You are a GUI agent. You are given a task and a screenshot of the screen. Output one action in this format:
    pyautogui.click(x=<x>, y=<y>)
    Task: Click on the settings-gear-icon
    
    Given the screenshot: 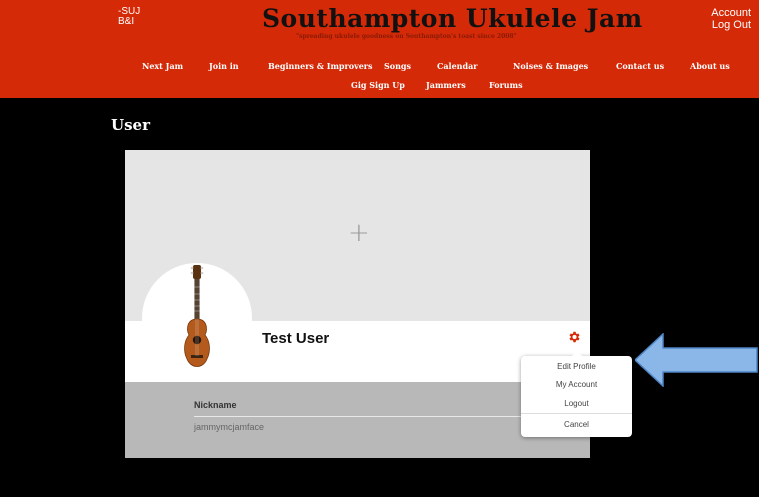 What is the action you would take?
    pyautogui.click(x=574, y=337)
    